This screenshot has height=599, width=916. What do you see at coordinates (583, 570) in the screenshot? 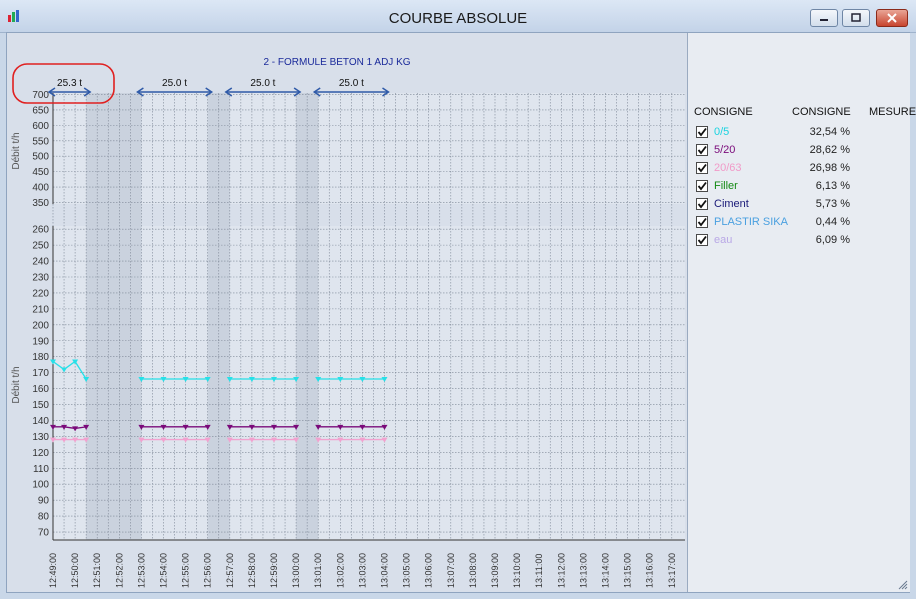
I see `x-tick-label: 13:13:00` at bounding box center [583, 570].